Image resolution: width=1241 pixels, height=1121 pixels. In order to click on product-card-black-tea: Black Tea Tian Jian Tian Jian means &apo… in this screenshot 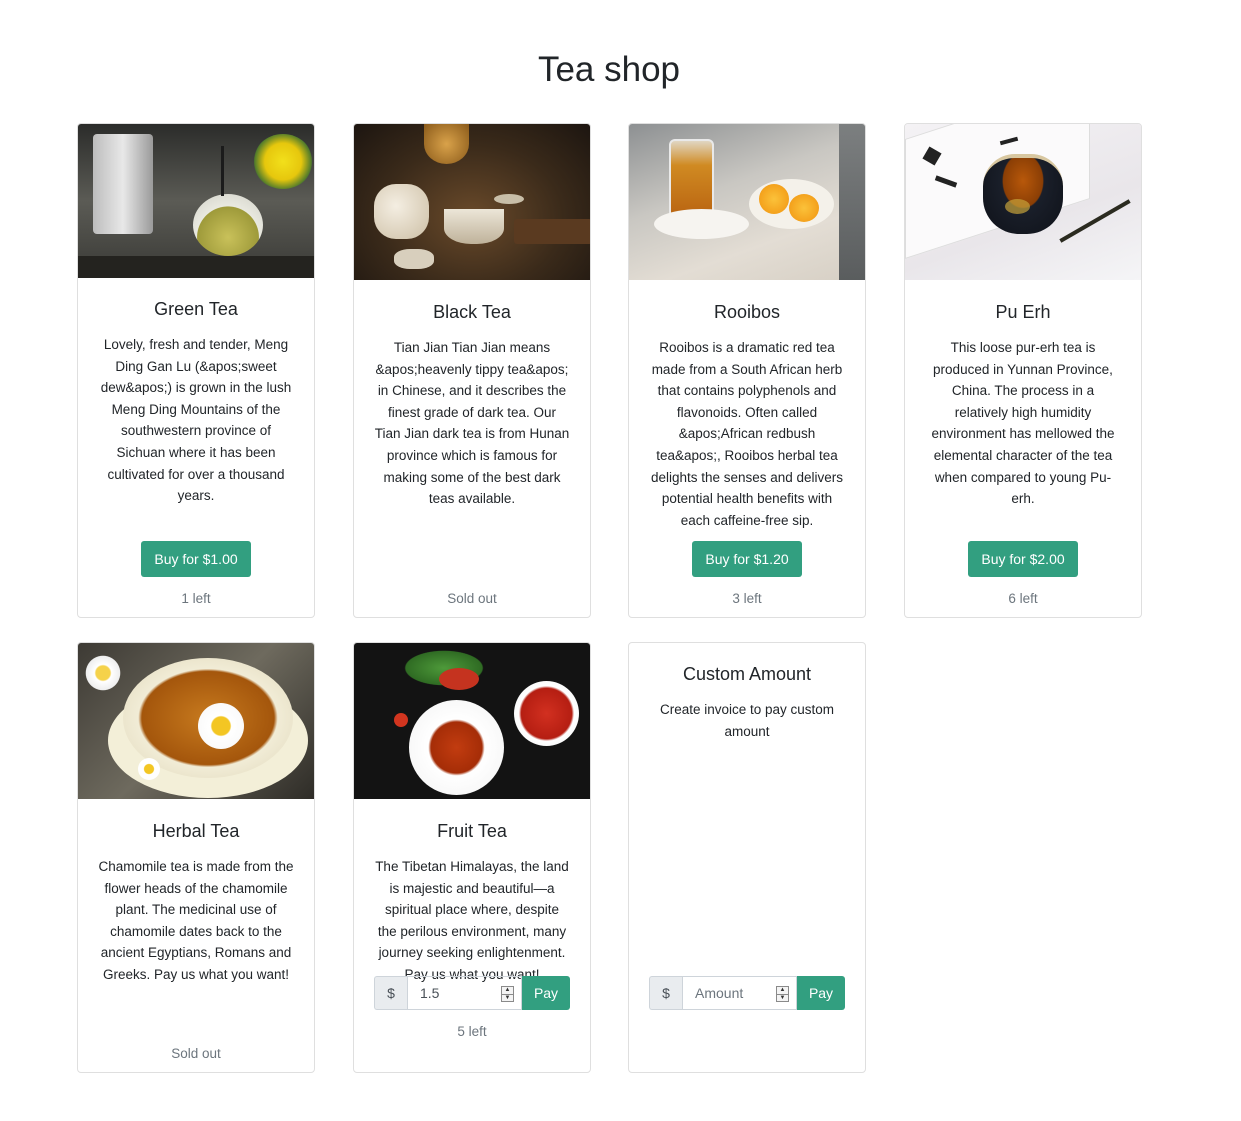, I will do `click(472, 370)`.